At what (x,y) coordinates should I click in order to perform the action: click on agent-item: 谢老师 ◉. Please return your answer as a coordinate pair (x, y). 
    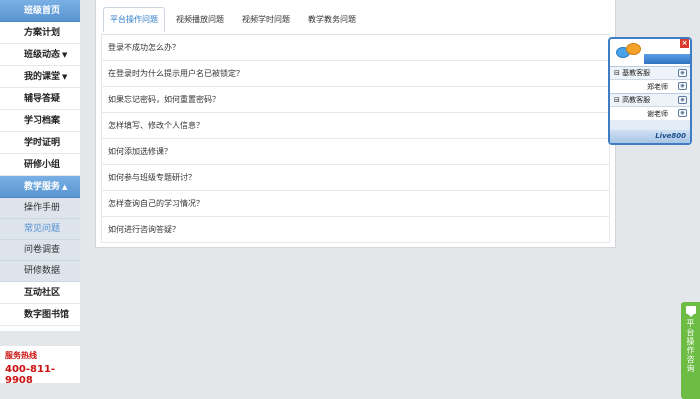
    Looking at the image, I should click on (650, 113).